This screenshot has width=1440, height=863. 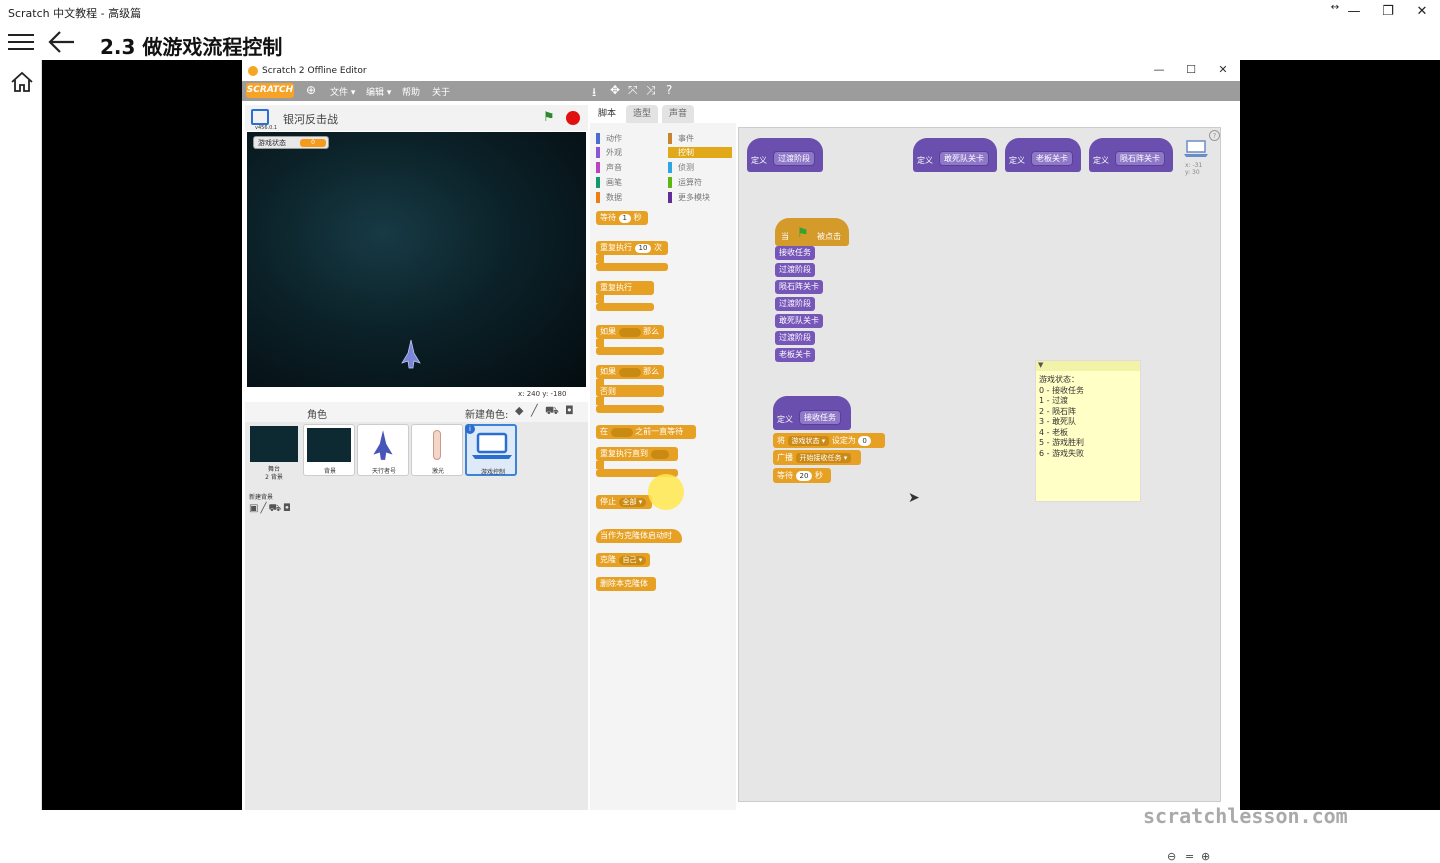 I want to click on block-wait-until: 在 之前一直等待, so click(x=646, y=432).